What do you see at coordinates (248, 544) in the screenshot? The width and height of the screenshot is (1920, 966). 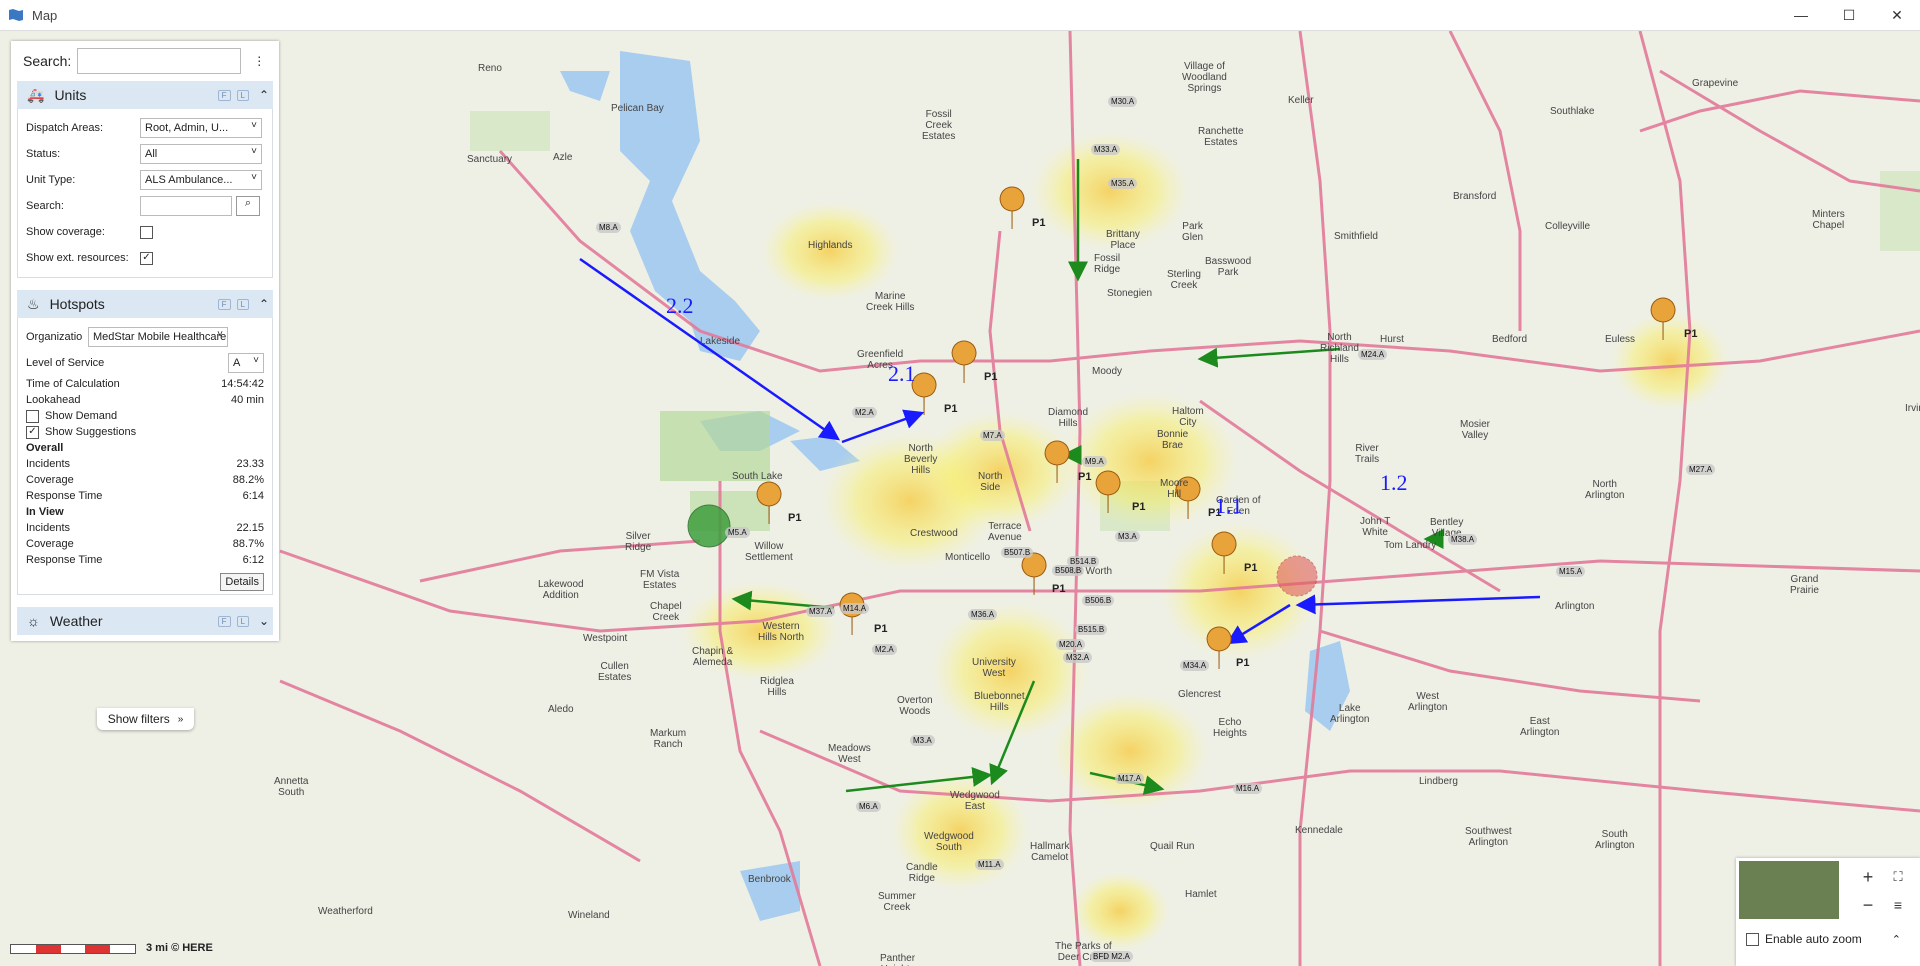 I see `inview-coverage-value: 88.7%` at bounding box center [248, 544].